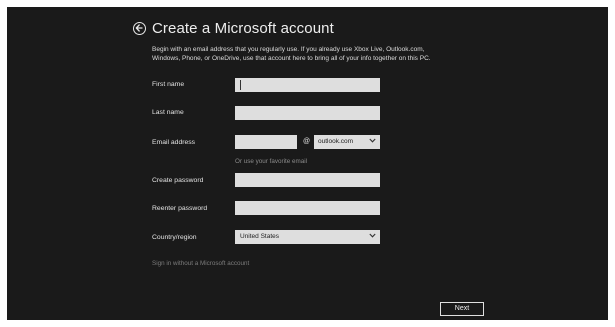 This screenshot has height=327, width=615. I want to click on next-button: Next, so click(462, 309).